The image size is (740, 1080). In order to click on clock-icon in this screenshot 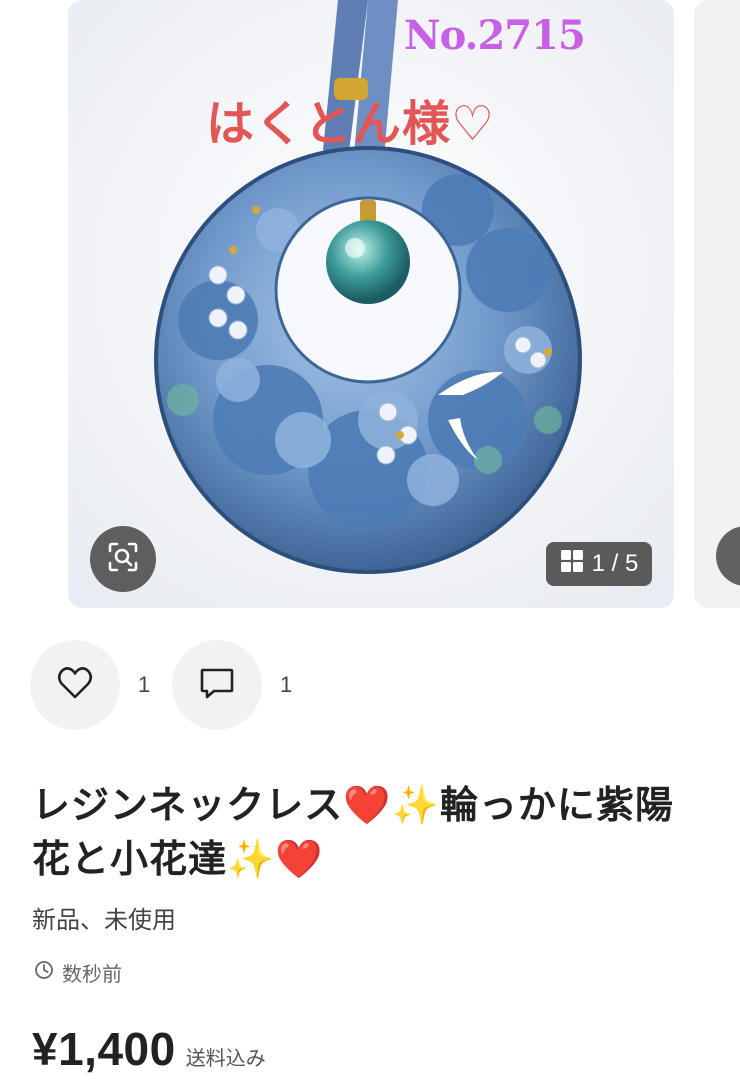, I will do `click(44, 972)`.